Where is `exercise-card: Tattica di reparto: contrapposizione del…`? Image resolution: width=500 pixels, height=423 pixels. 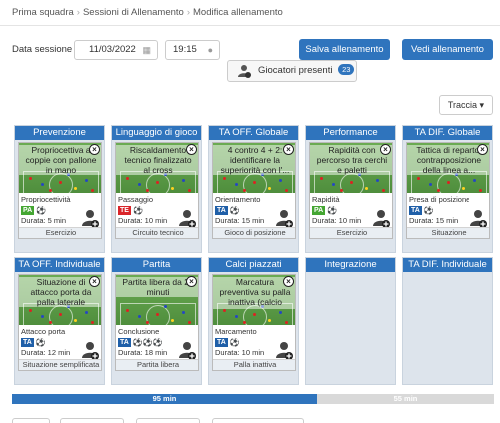
exercise-card: Tattica di reparto: contrapposizione del… is located at coordinates (448, 190).